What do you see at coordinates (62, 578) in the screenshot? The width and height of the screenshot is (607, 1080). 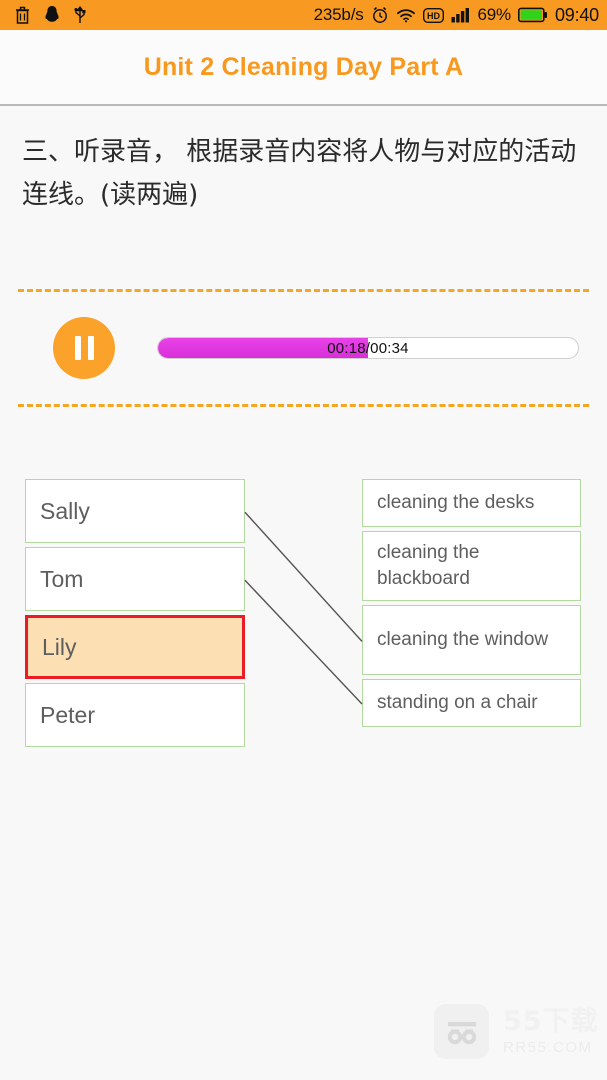 I see `person-option-label: Tom` at bounding box center [62, 578].